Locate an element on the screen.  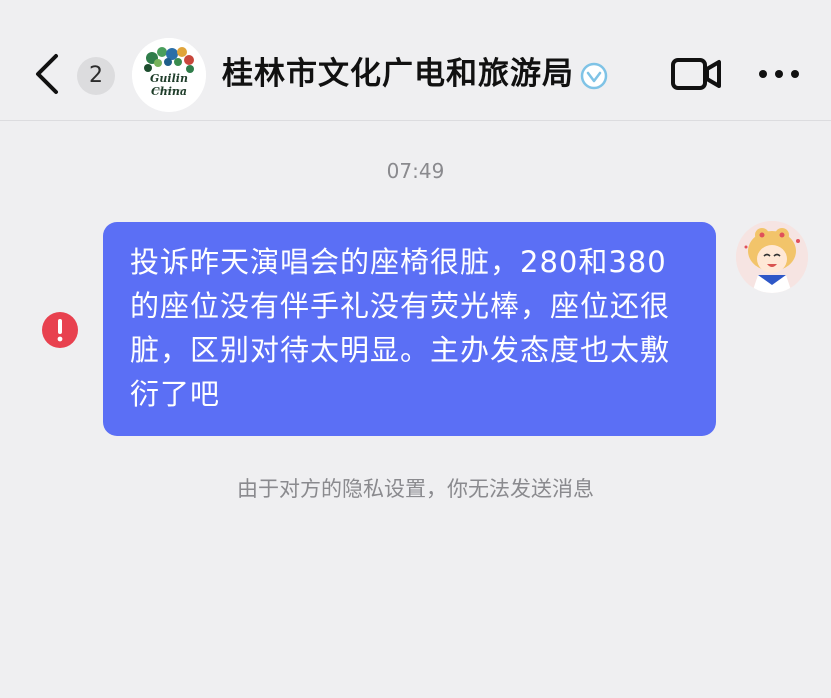
video-call-button is located at coordinates (696, 74).